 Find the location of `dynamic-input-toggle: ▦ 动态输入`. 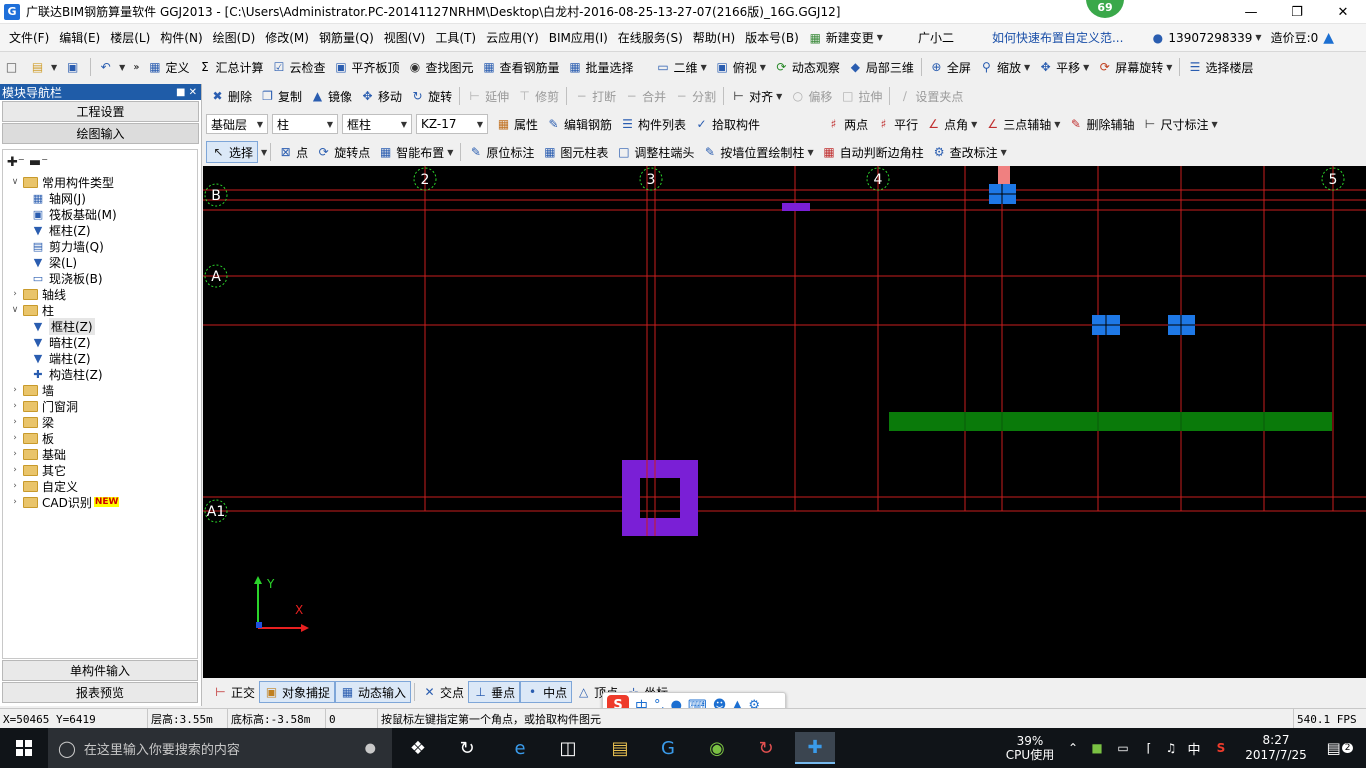

dynamic-input-toggle: ▦ 动态输入 is located at coordinates (373, 692).